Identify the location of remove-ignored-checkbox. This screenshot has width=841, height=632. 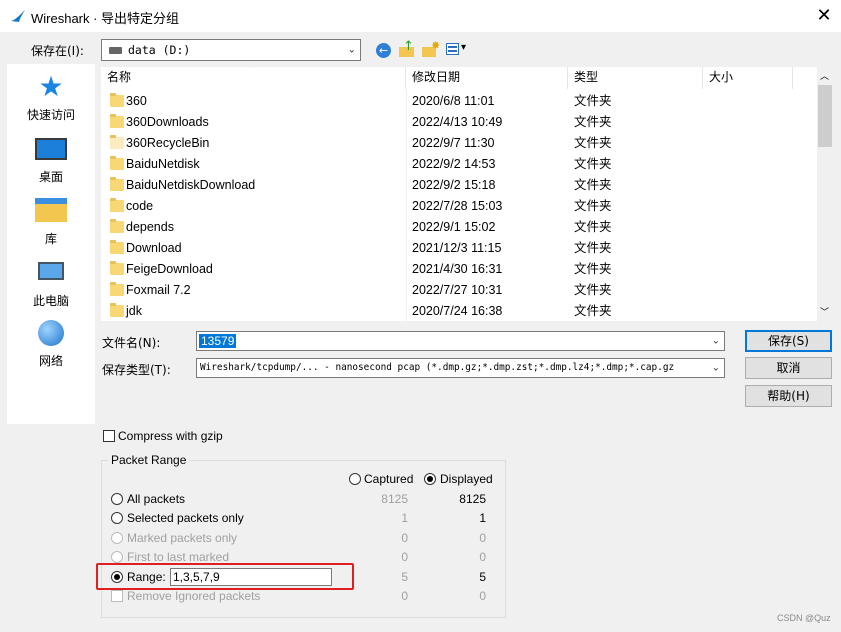
(117, 596).